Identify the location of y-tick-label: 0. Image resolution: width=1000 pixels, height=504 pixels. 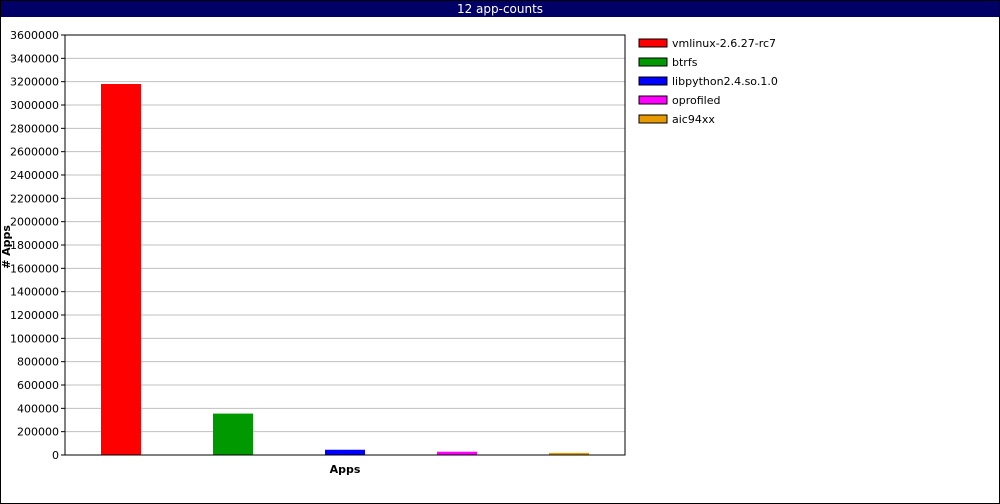
(55, 455).